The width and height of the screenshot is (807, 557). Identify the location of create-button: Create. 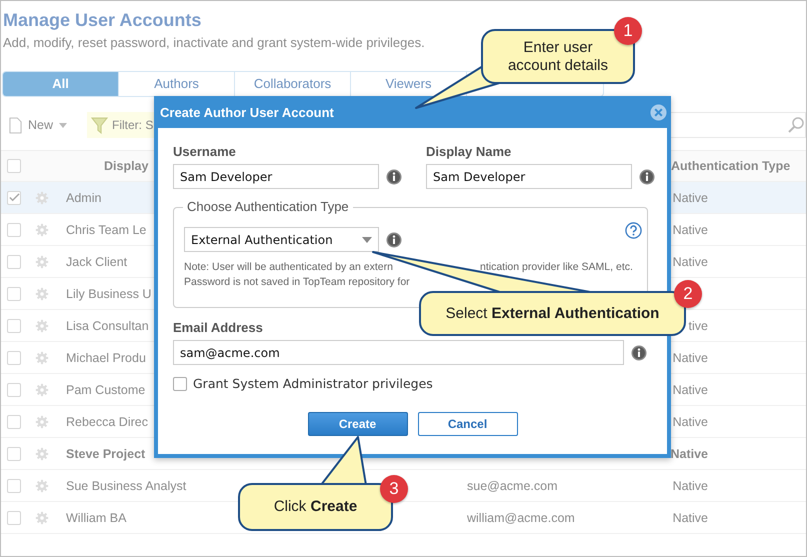
(358, 424).